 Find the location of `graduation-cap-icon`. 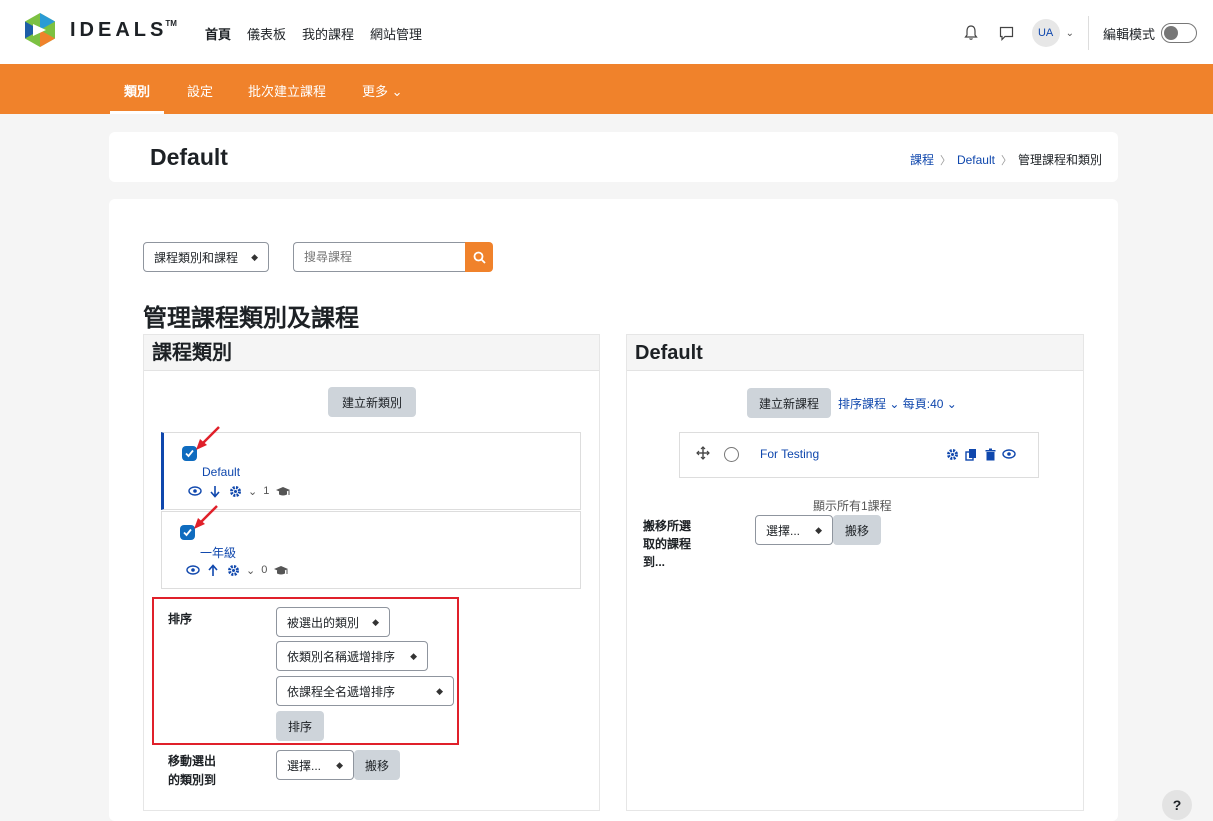

graduation-cap-icon is located at coordinates (283, 491).